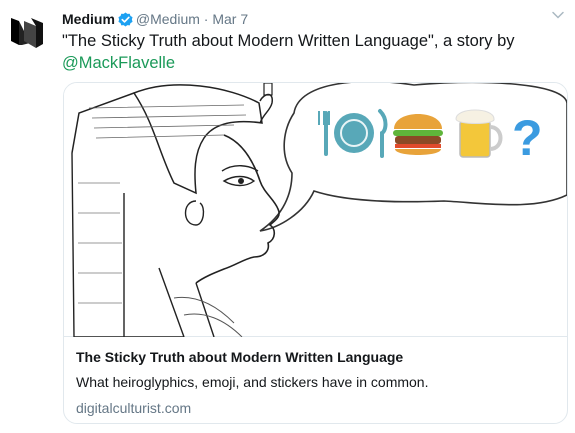 This screenshot has width=575, height=433. Describe the element at coordinates (27, 31) in the screenshot. I see `medium-logo-avatar` at that location.